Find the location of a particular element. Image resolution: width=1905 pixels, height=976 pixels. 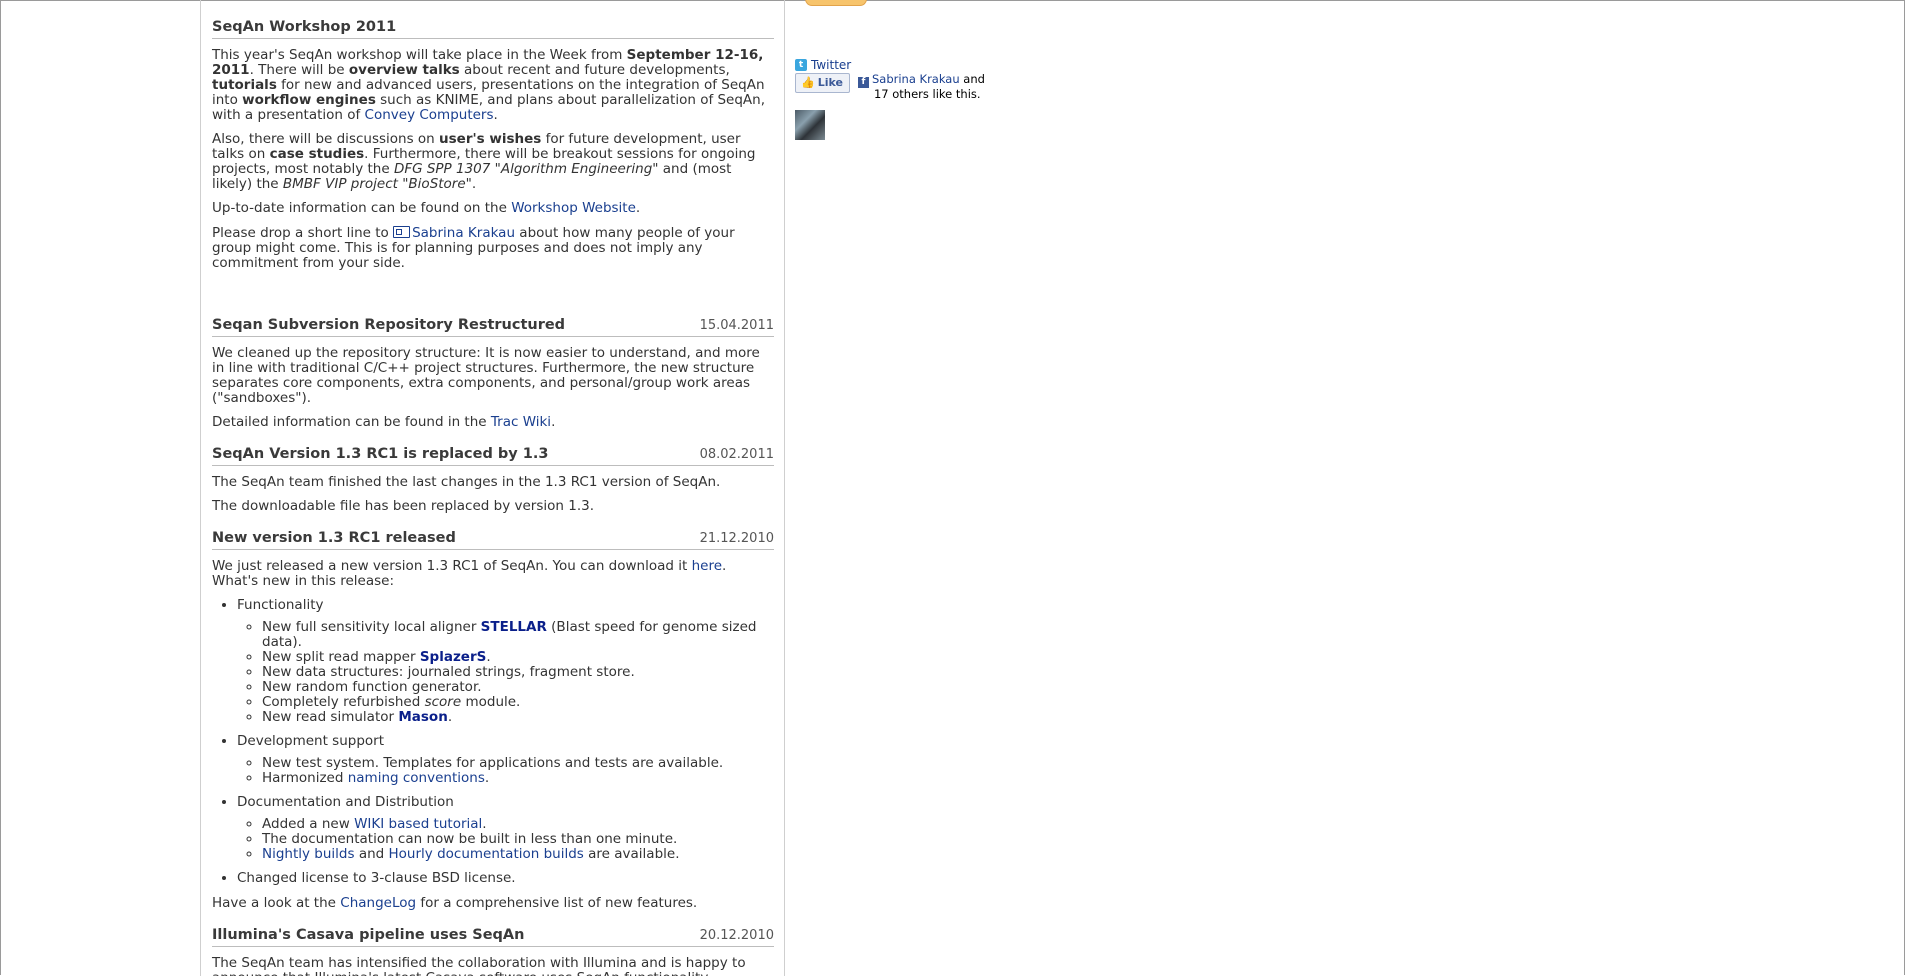

stellar-link: STELLAR is located at coordinates (514, 627).